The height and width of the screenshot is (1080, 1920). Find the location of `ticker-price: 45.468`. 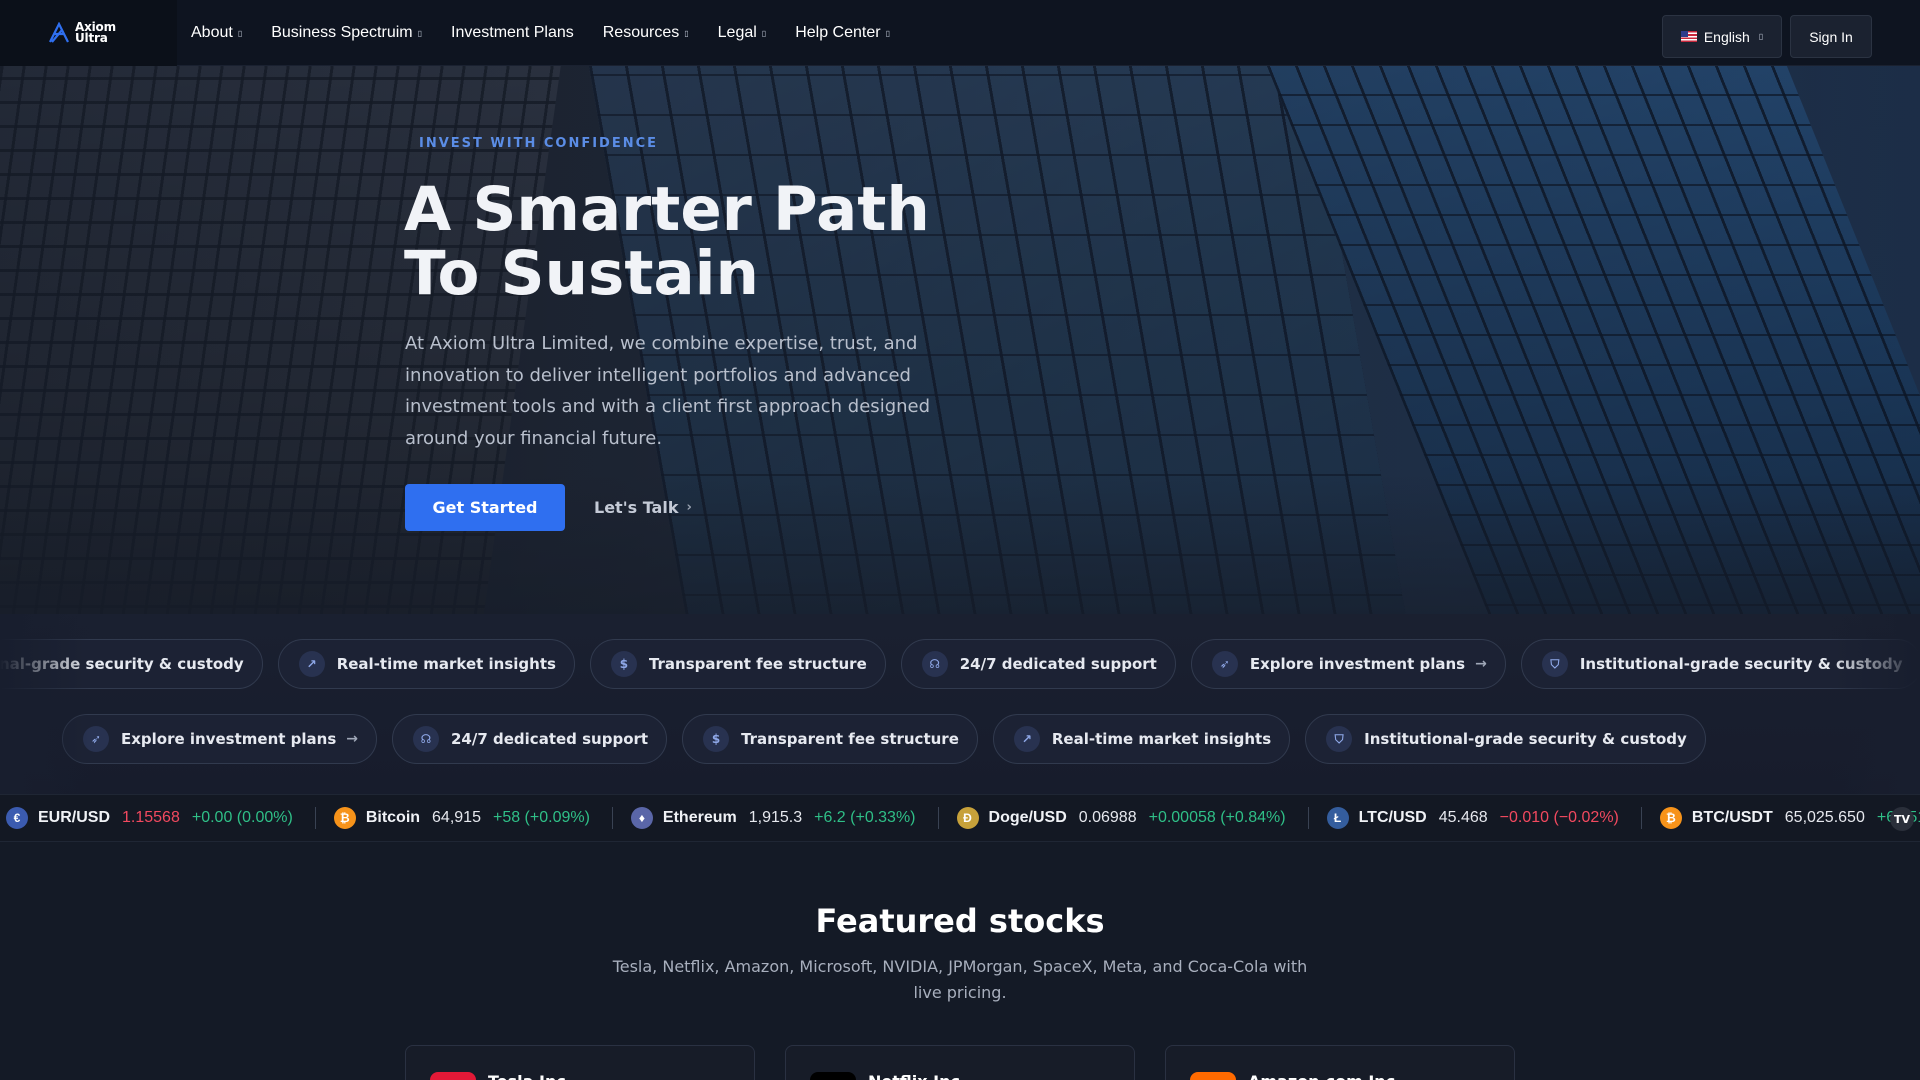

ticker-price: 45.468 is located at coordinates (1463, 817).